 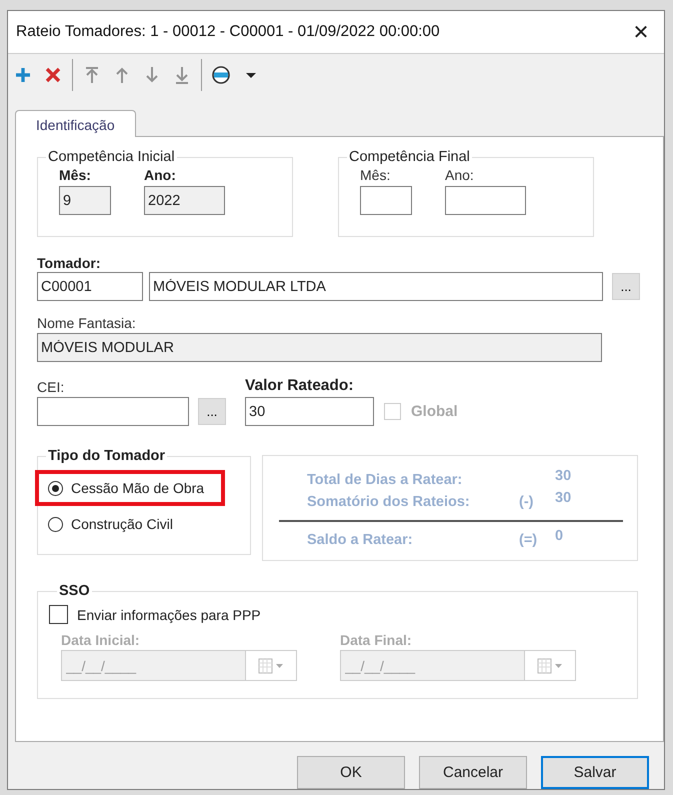 What do you see at coordinates (385, 479) in the screenshot?
I see `summary-label: Total de Dias a Ratear:` at bounding box center [385, 479].